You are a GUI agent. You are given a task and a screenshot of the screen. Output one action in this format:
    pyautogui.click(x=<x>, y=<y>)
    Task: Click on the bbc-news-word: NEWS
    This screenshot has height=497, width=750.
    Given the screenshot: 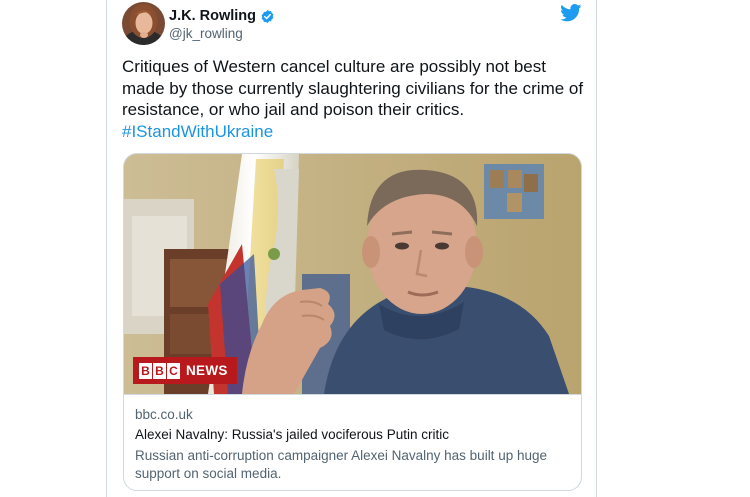 What is the action you would take?
    pyautogui.click(x=207, y=370)
    